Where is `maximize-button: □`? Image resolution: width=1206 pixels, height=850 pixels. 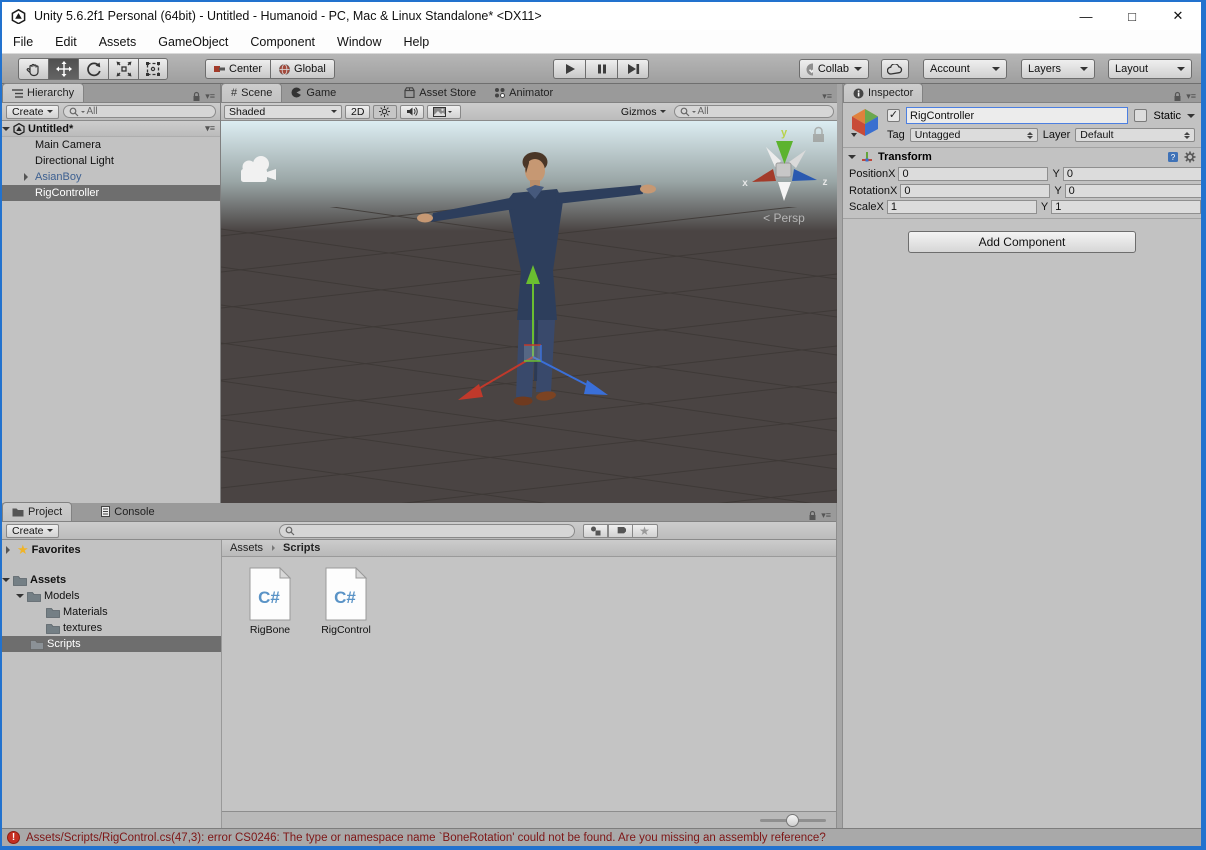
maximize-button: □ is located at coordinates (1132, 16).